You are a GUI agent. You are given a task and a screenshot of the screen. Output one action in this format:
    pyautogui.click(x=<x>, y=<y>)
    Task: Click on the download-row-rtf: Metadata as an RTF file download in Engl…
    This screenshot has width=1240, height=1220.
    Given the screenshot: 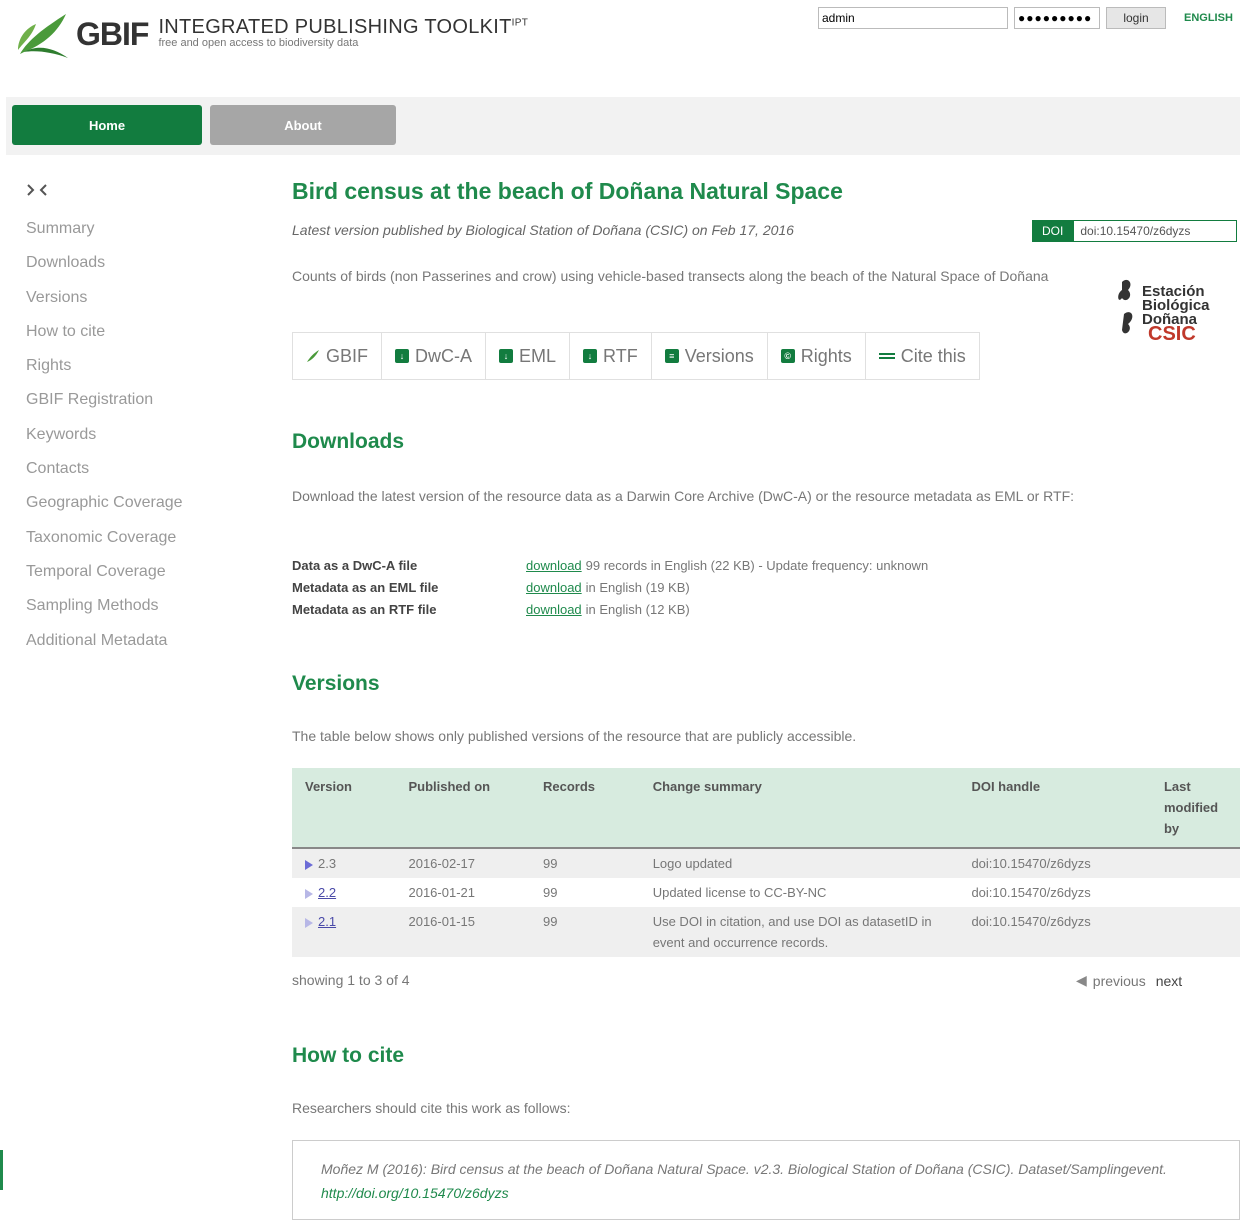 What is the action you would take?
    pyautogui.click(x=610, y=609)
    